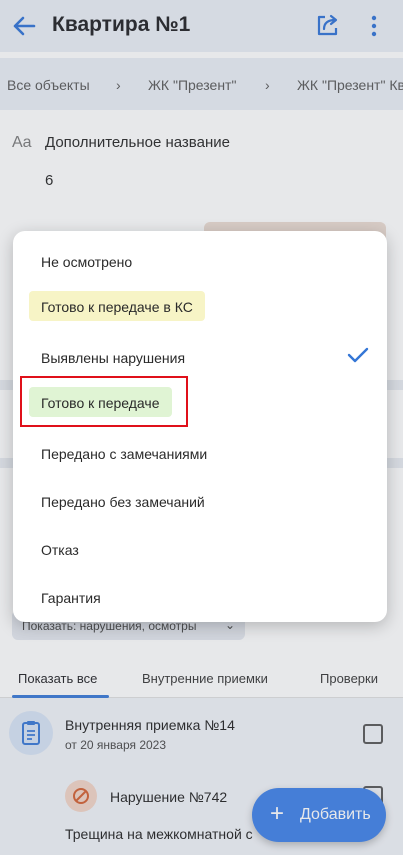 Image resolution: width=403 pixels, height=855 pixels. What do you see at coordinates (117, 306) in the screenshot?
I see `menu-item-label: Готово к передаче в КС` at bounding box center [117, 306].